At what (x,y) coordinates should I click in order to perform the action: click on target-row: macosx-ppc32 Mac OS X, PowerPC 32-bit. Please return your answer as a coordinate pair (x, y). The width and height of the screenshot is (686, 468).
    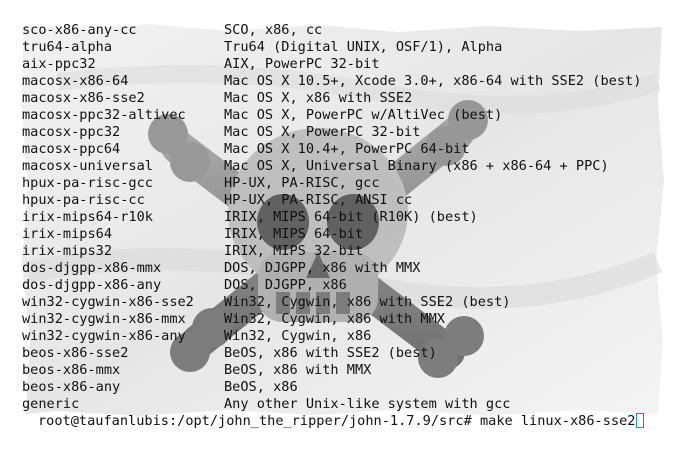
    Looking at the image, I should click on (352, 132).